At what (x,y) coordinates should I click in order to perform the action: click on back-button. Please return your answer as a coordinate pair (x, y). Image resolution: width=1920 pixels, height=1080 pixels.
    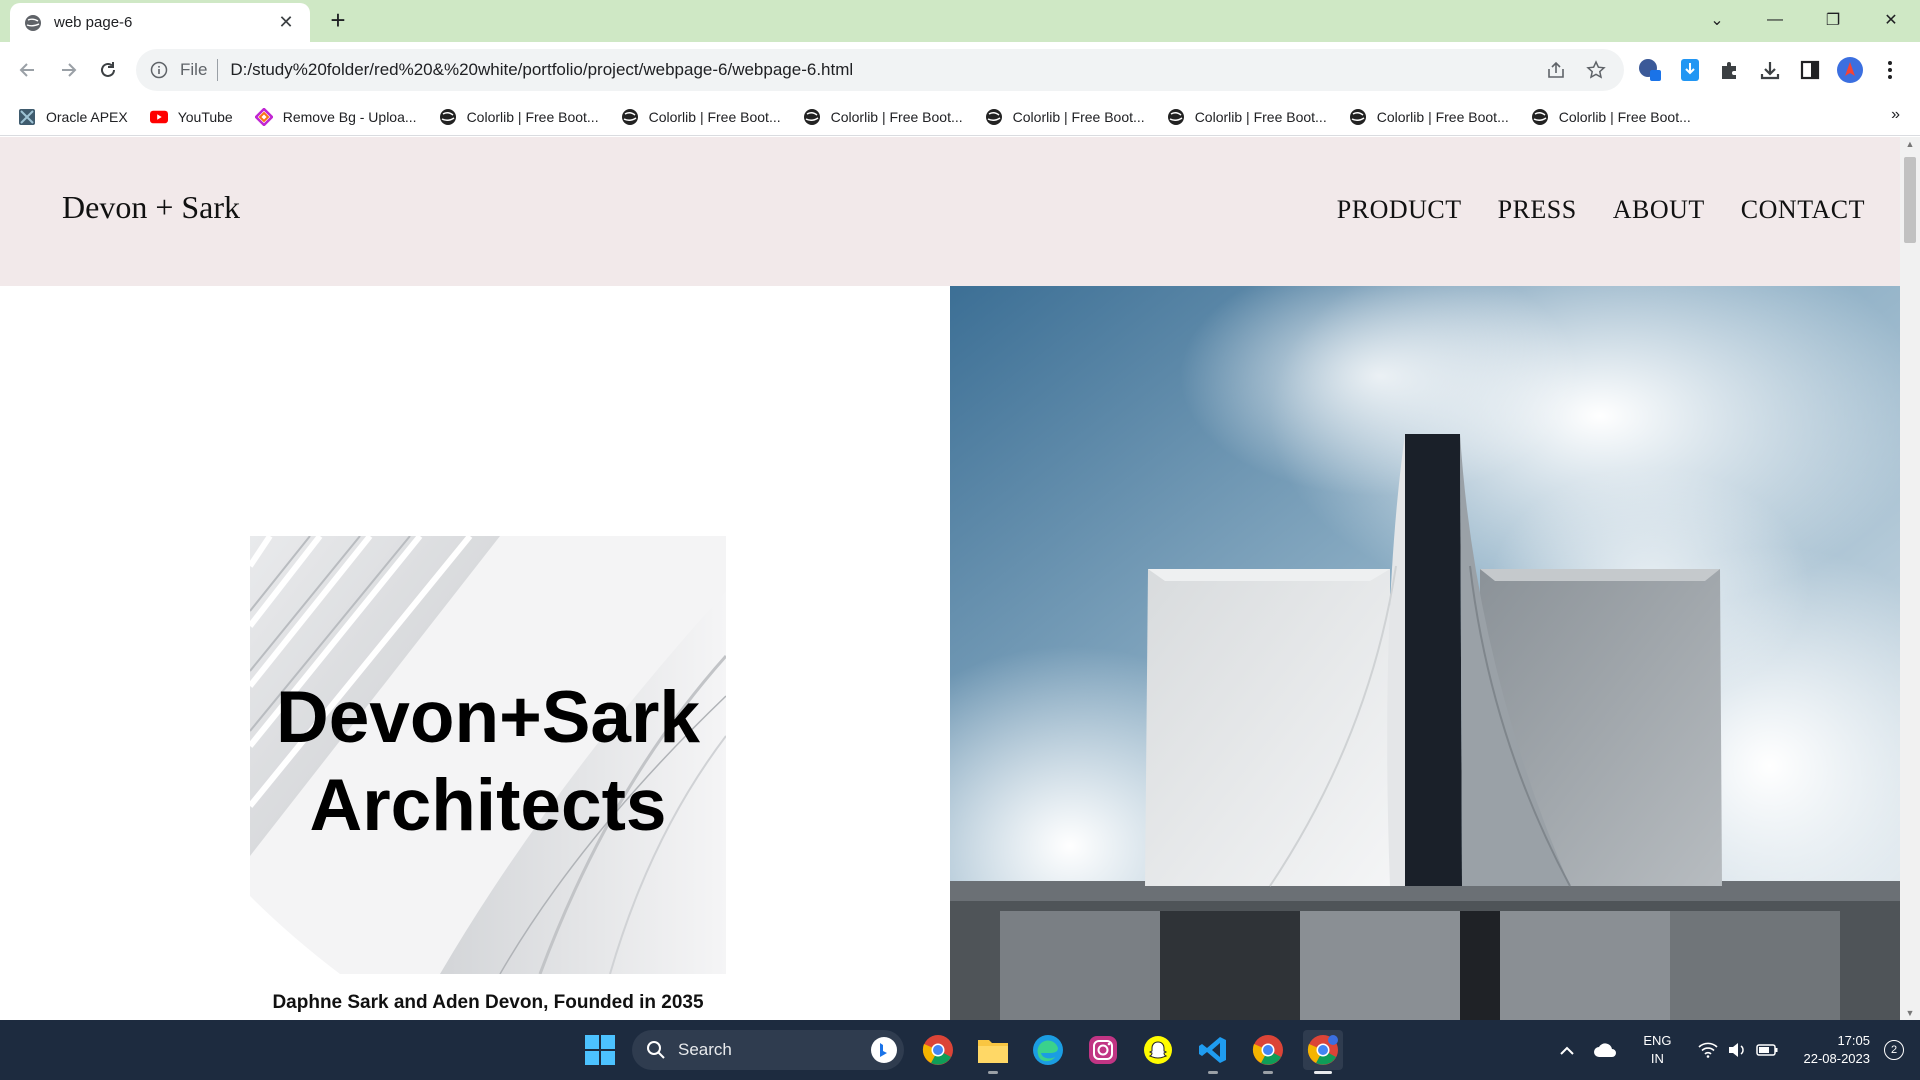
    Looking at the image, I should click on (28, 70).